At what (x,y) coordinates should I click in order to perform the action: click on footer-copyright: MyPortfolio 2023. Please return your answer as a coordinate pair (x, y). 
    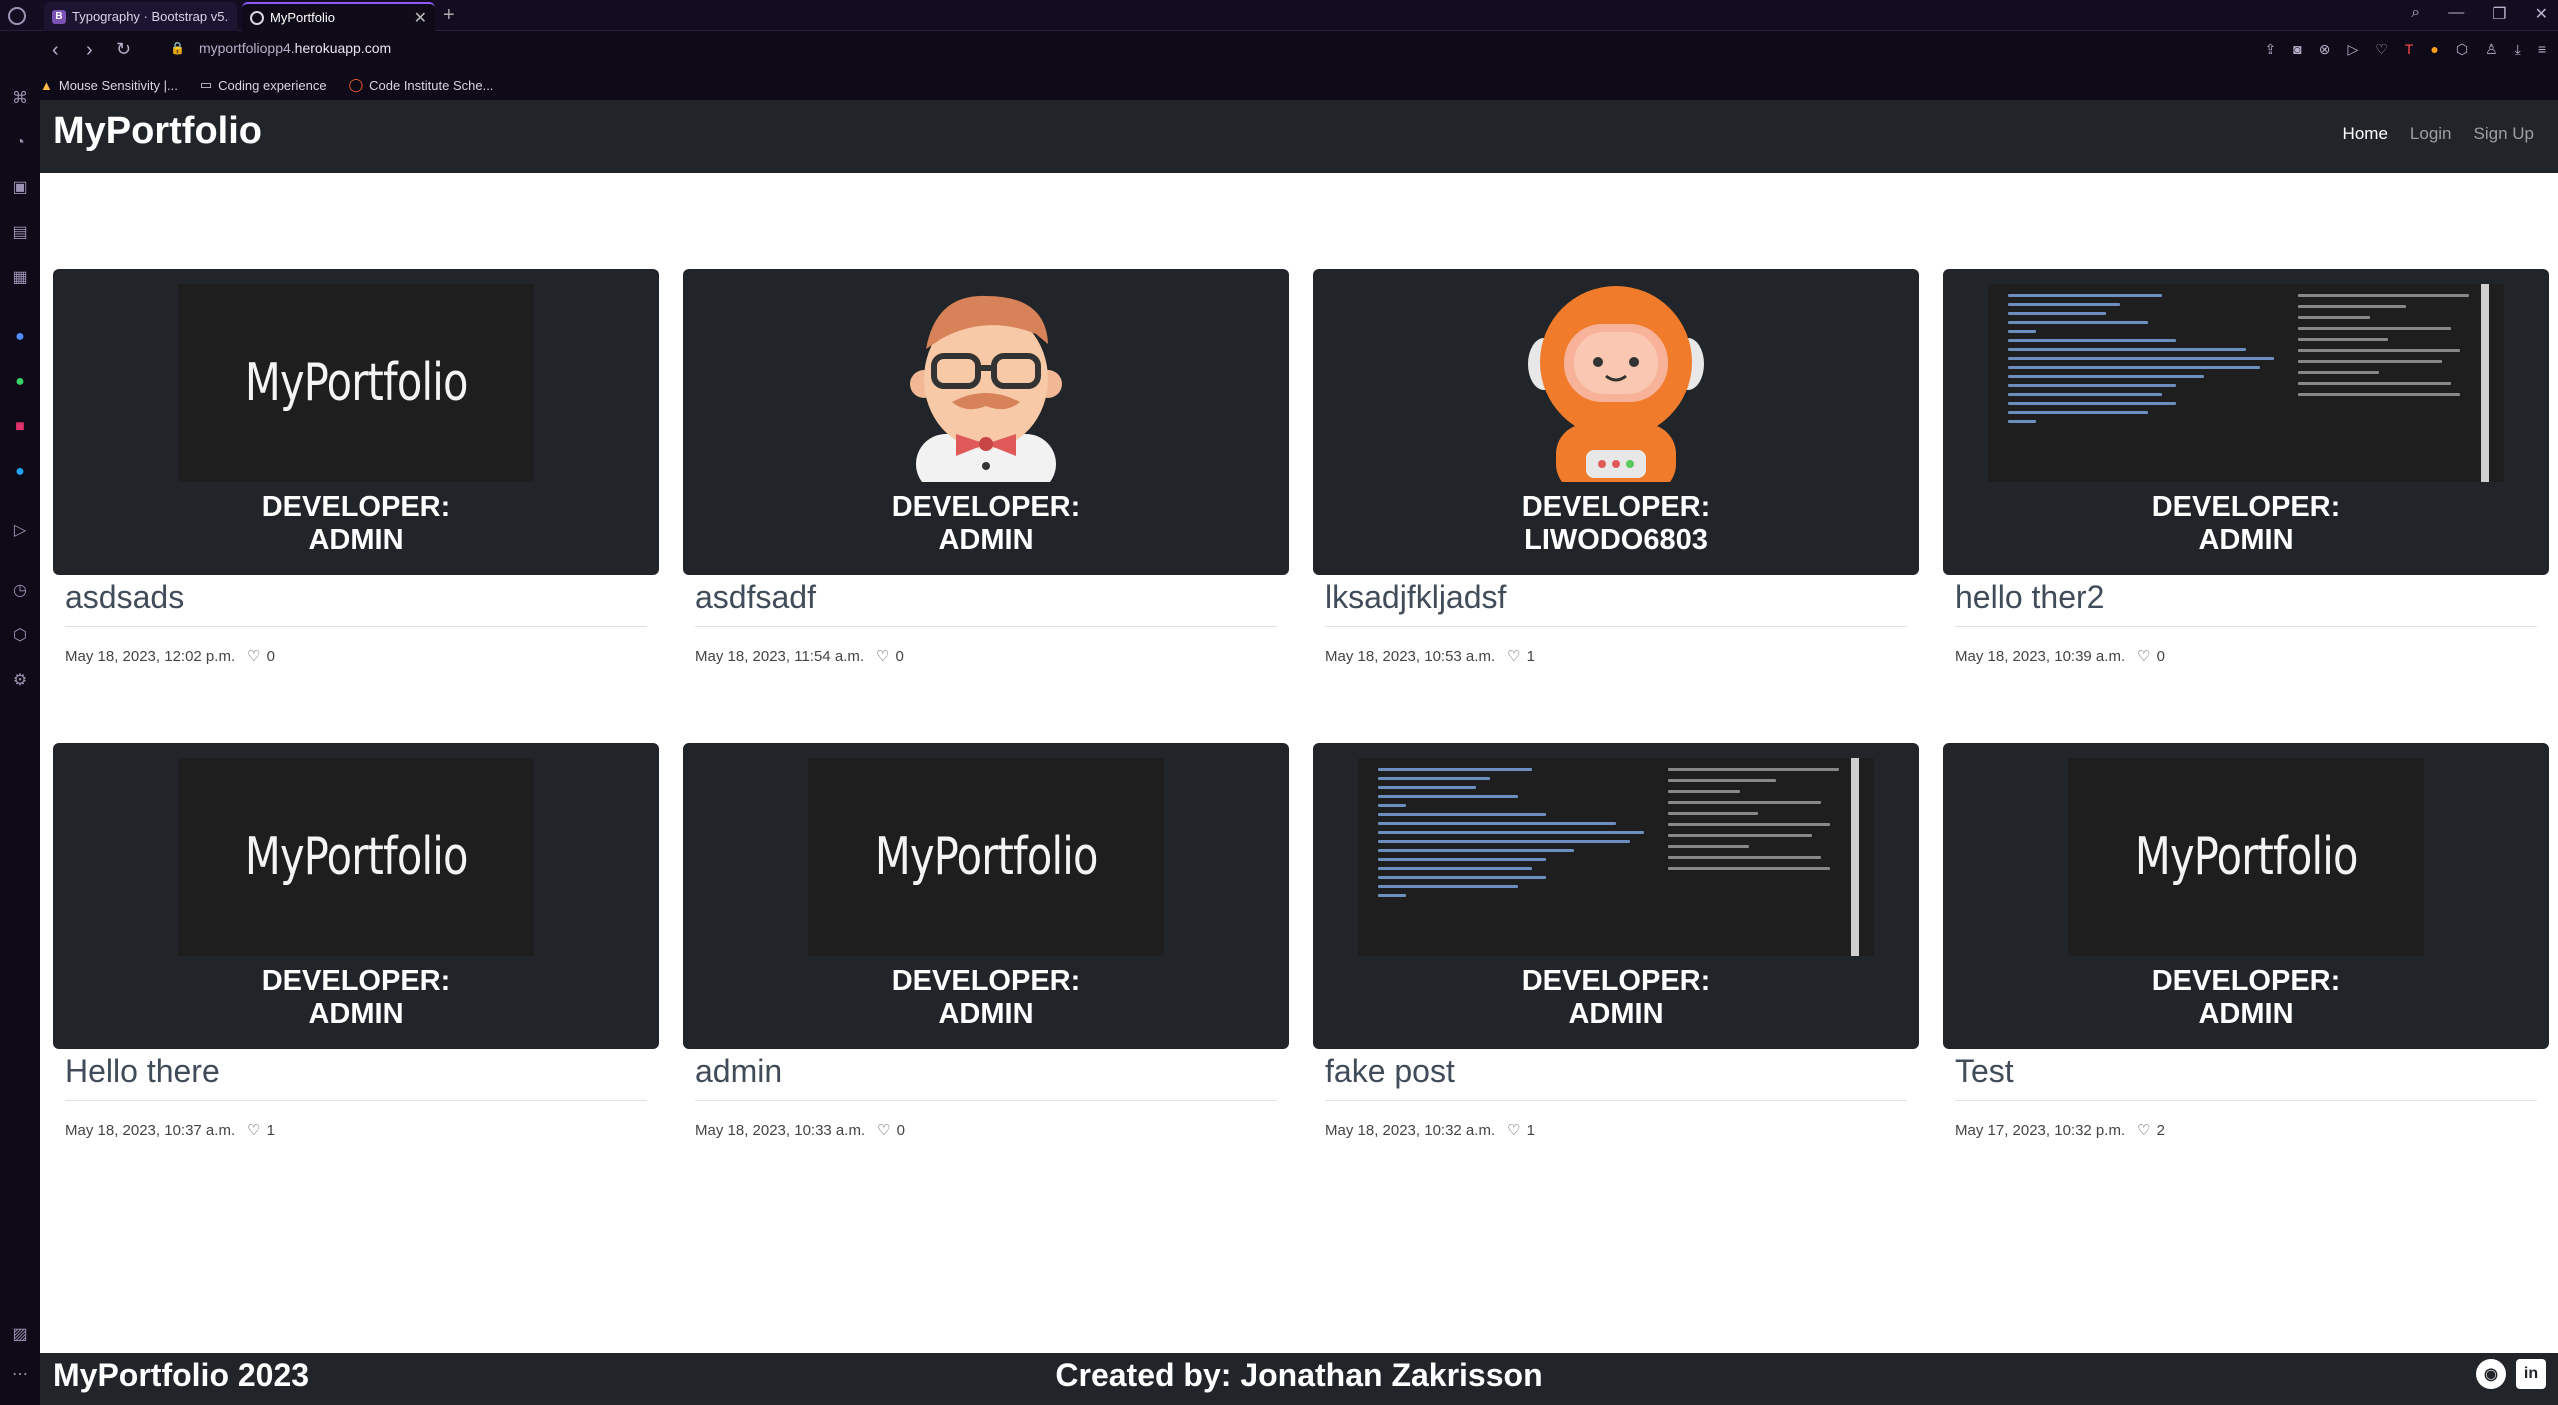
    Looking at the image, I should click on (181, 1375).